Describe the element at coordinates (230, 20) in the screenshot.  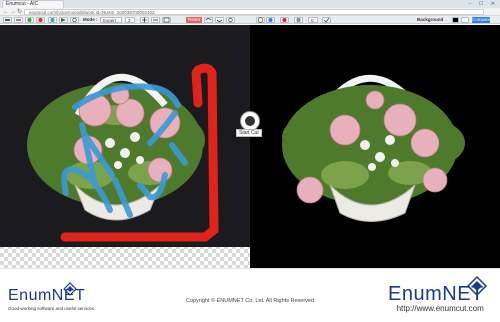
I see `history-button` at that location.